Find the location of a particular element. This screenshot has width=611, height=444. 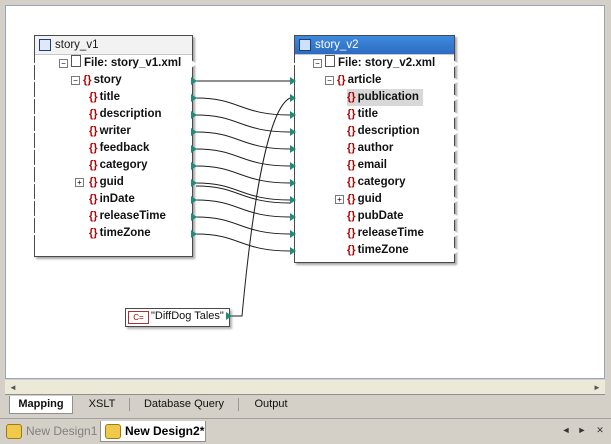

next-tab-icon: ► is located at coordinates (582, 430).